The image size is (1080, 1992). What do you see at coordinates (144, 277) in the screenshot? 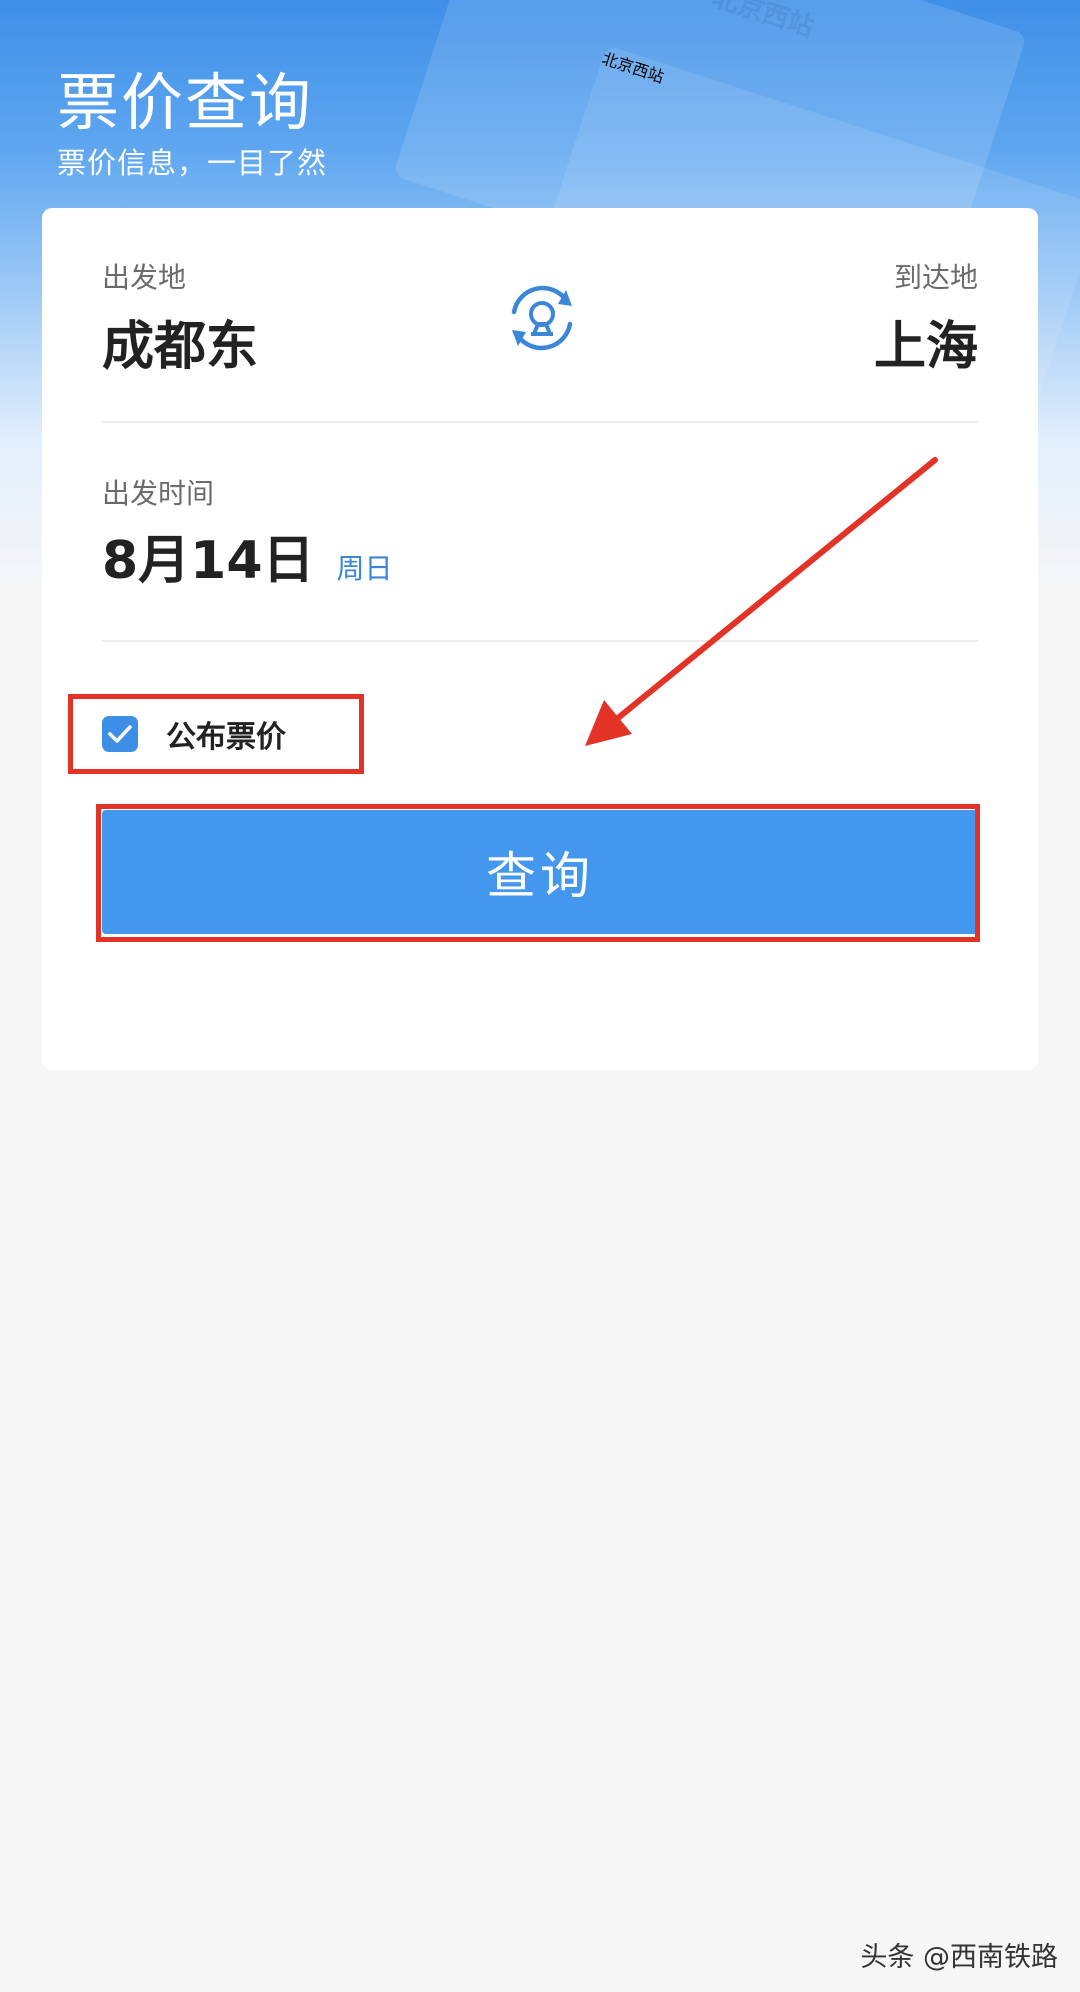
I see `from-label: 出发地` at bounding box center [144, 277].